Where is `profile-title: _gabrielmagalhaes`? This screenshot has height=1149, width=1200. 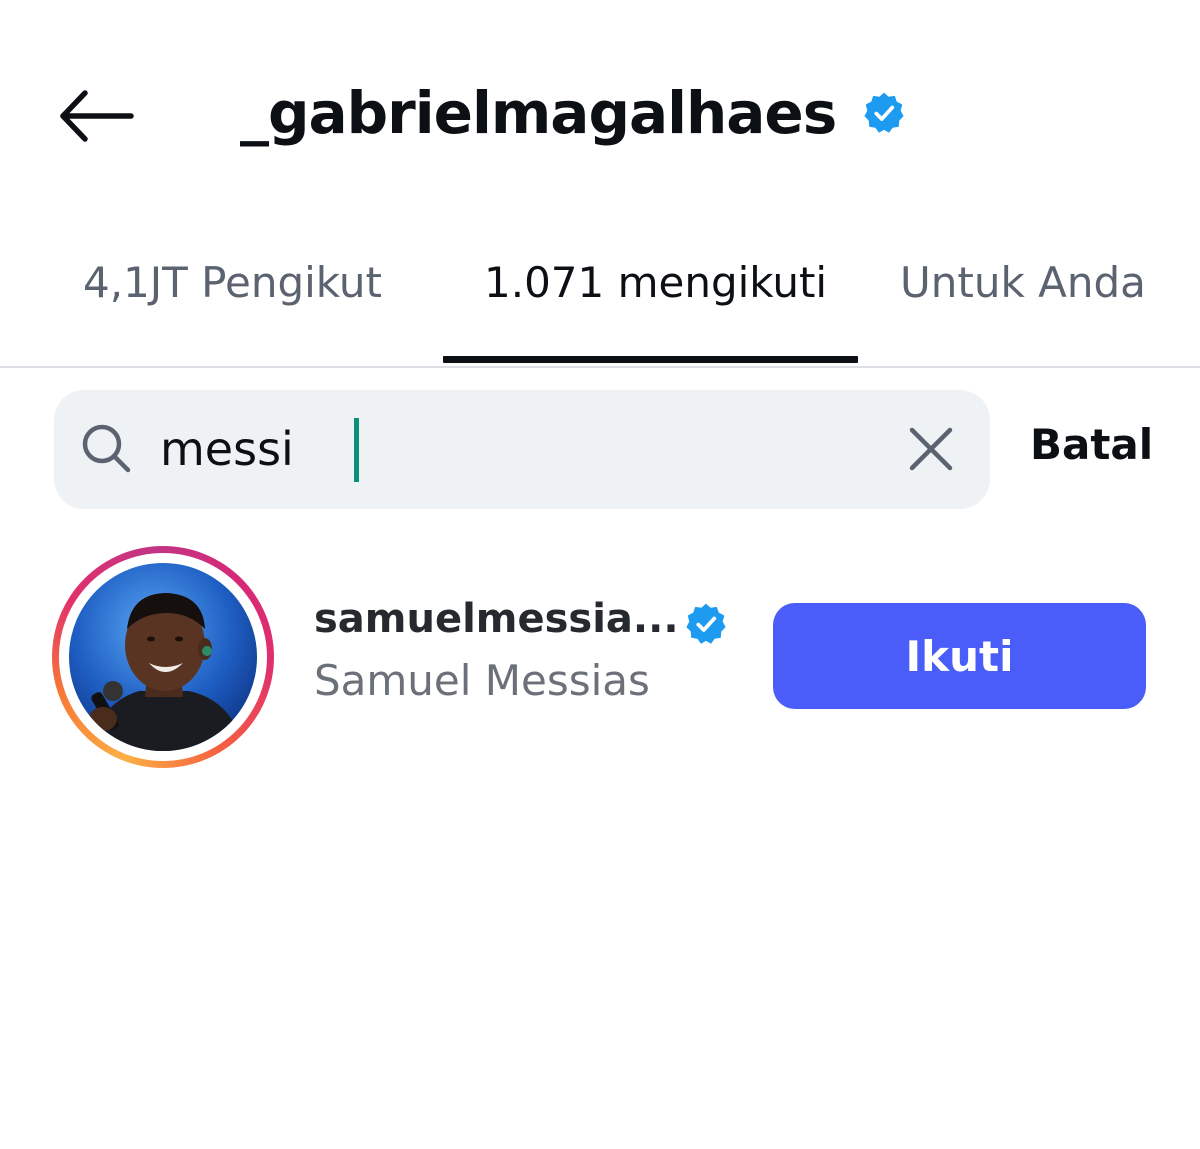
profile-title: _gabrielmagalhaes is located at coordinates (573, 113).